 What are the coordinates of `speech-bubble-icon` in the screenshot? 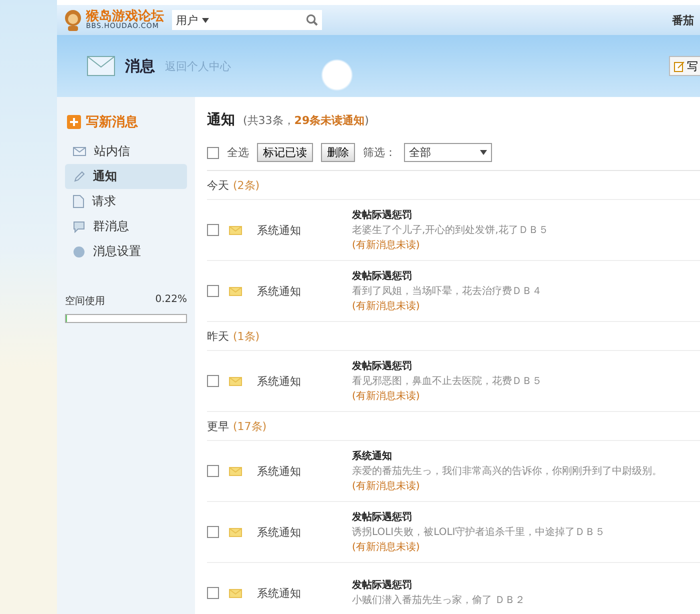 It's located at (79, 226).